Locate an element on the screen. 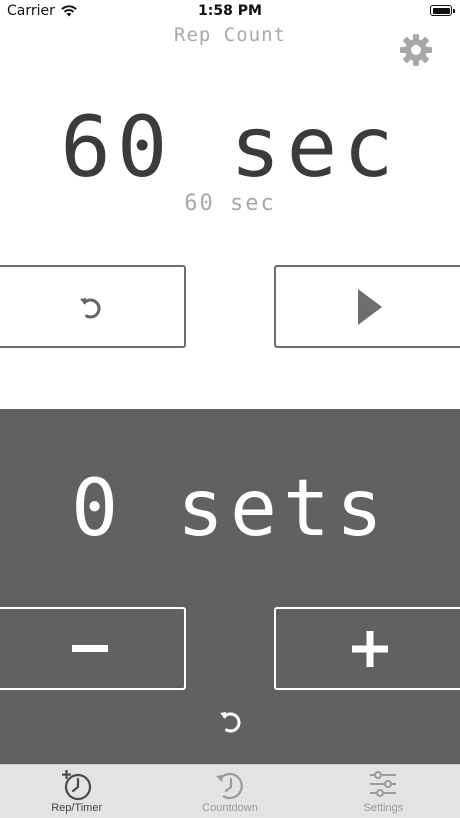 This screenshot has width=460, height=818. tab-bar: Rep/Timer Countdown Settings is located at coordinates (230, 791).